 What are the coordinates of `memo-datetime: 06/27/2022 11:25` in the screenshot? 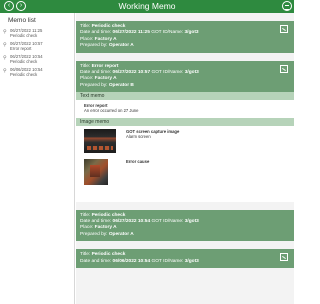 It's located at (131, 33).